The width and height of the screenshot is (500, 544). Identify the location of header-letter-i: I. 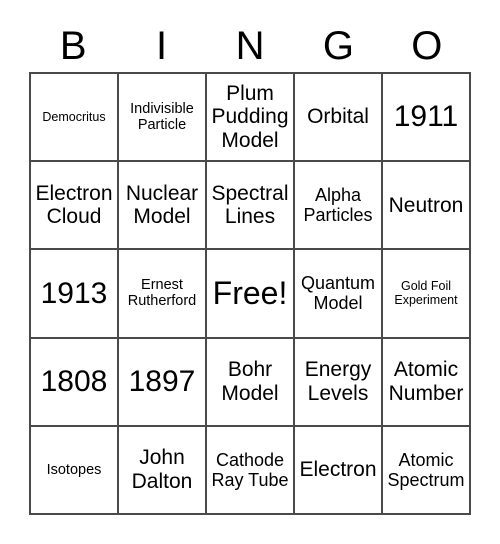
(162, 46).